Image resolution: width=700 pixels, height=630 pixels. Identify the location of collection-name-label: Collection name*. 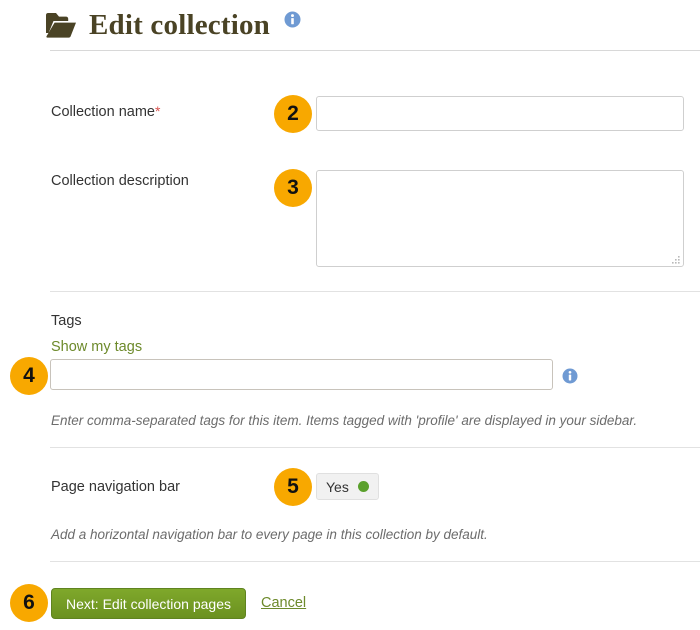
(105, 111).